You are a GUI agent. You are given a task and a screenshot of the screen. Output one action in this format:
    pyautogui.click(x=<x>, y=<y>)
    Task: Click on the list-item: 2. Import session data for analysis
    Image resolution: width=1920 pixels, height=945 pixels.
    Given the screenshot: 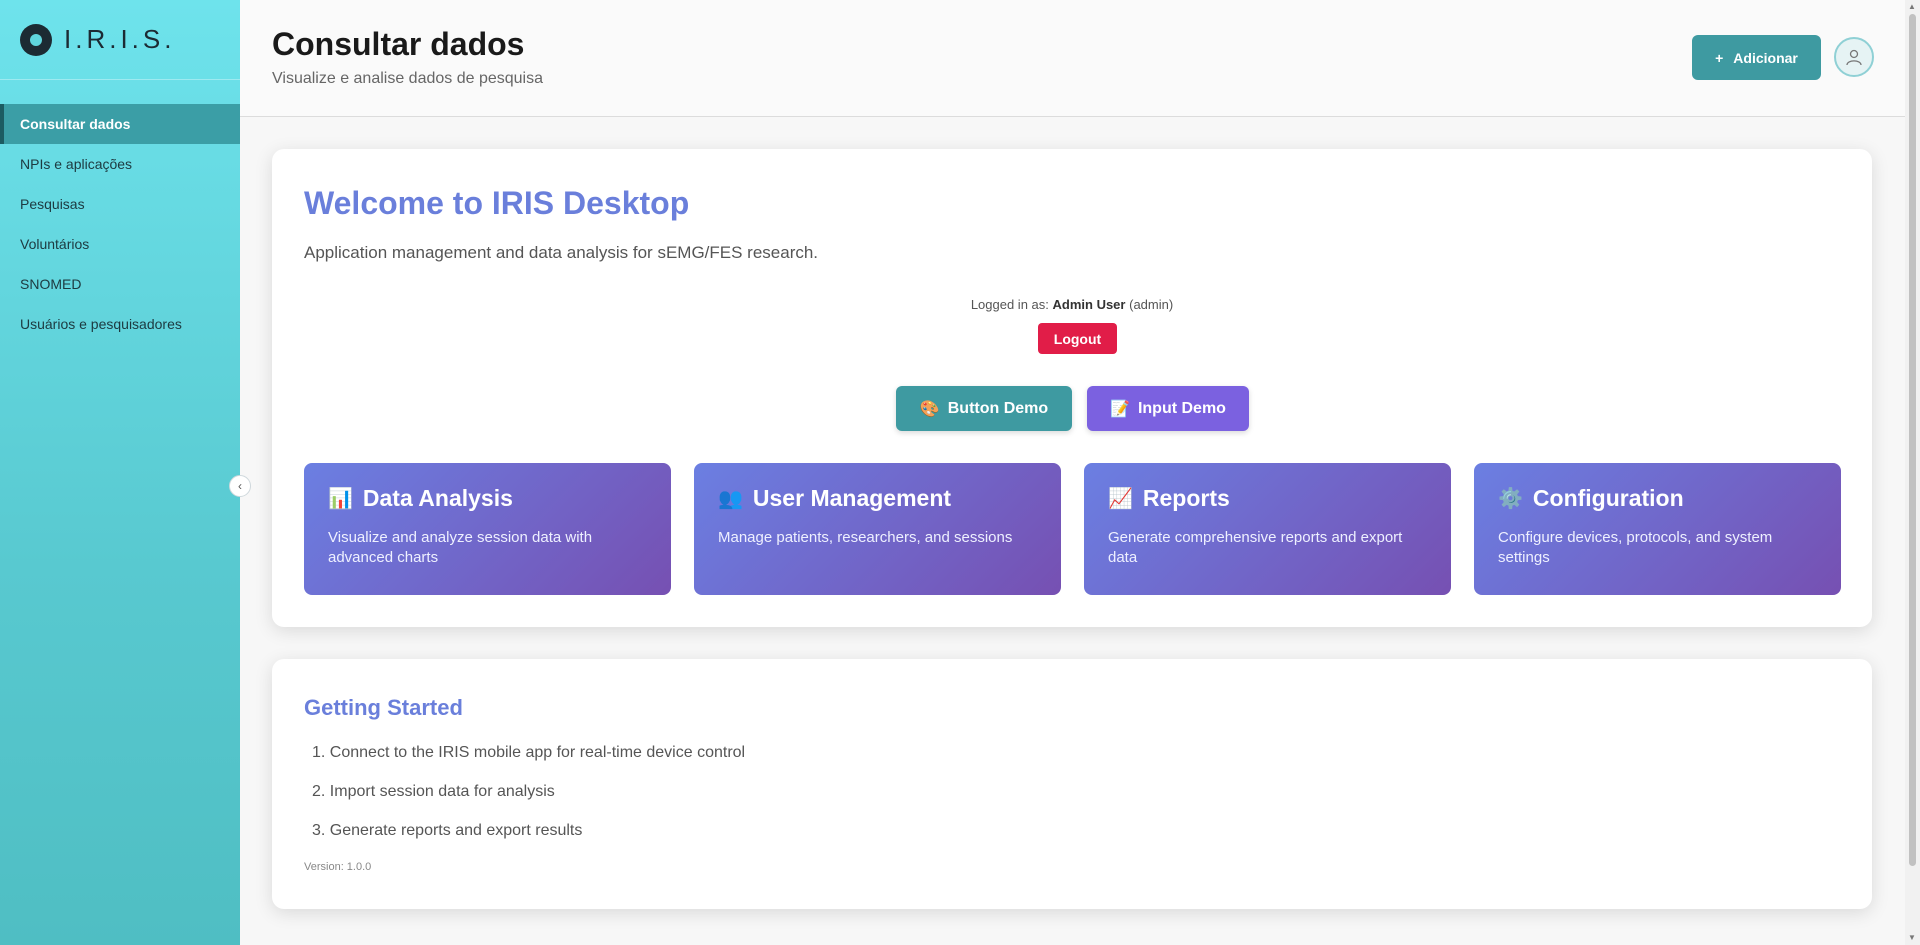 What is the action you would take?
    pyautogui.click(x=433, y=791)
    